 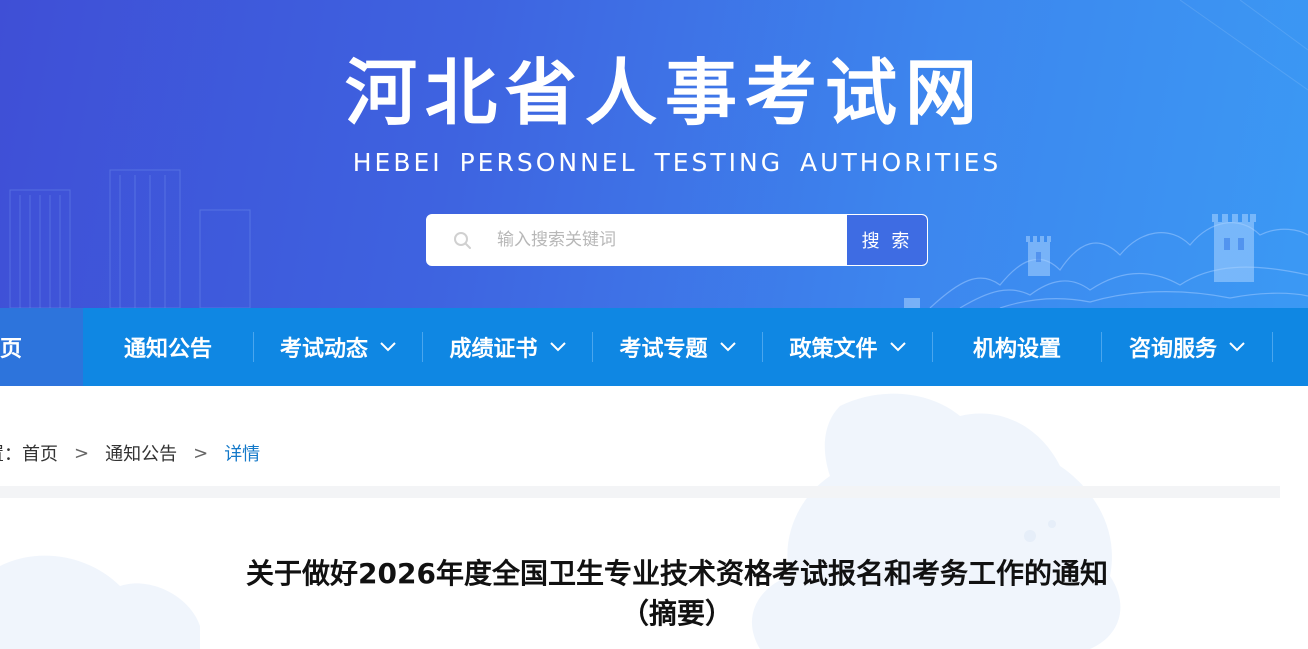 What do you see at coordinates (11, 349) in the screenshot?
I see `nav-item-label: 页` at bounding box center [11, 349].